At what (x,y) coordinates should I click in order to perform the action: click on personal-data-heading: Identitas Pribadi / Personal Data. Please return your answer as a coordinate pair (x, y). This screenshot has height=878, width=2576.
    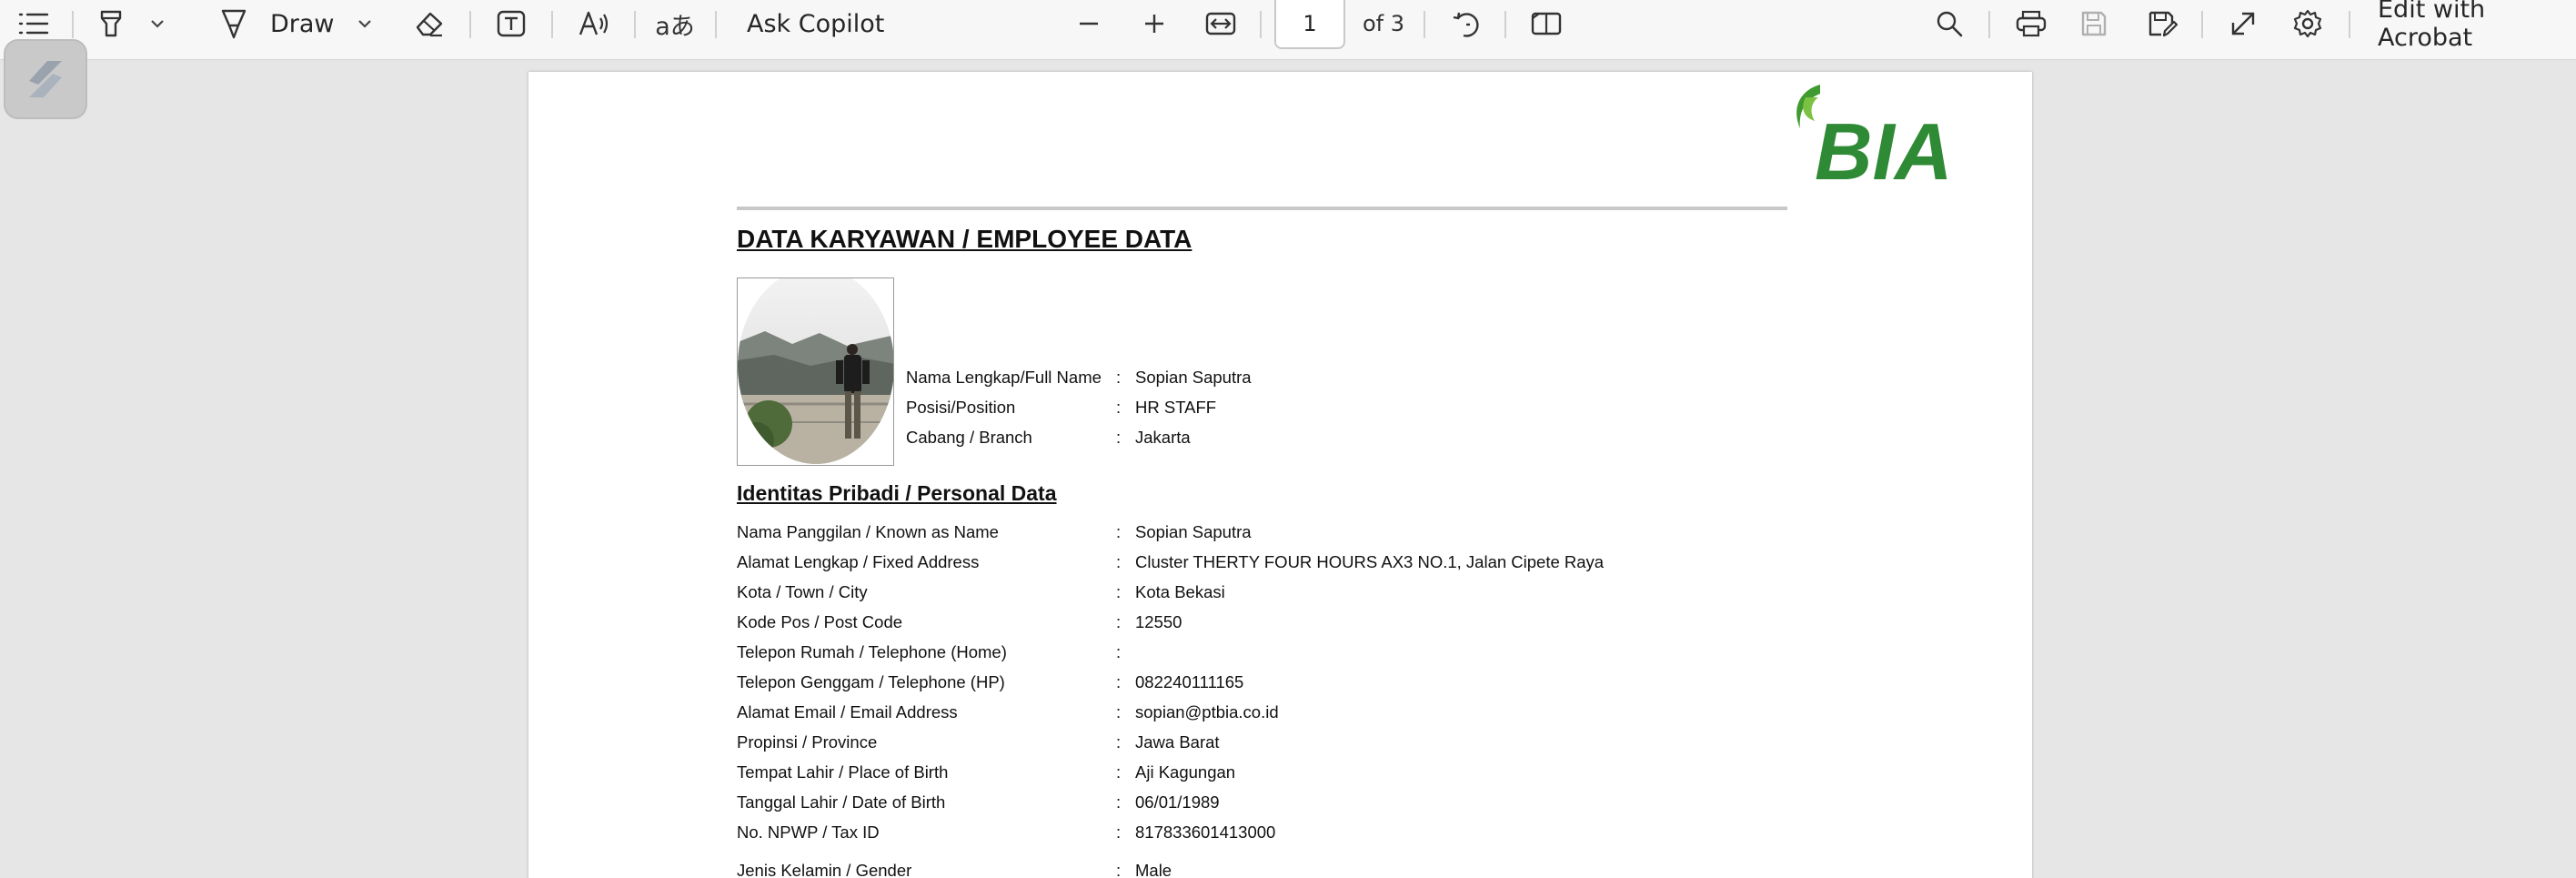
    Looking at the image, I should click on (897, 493).